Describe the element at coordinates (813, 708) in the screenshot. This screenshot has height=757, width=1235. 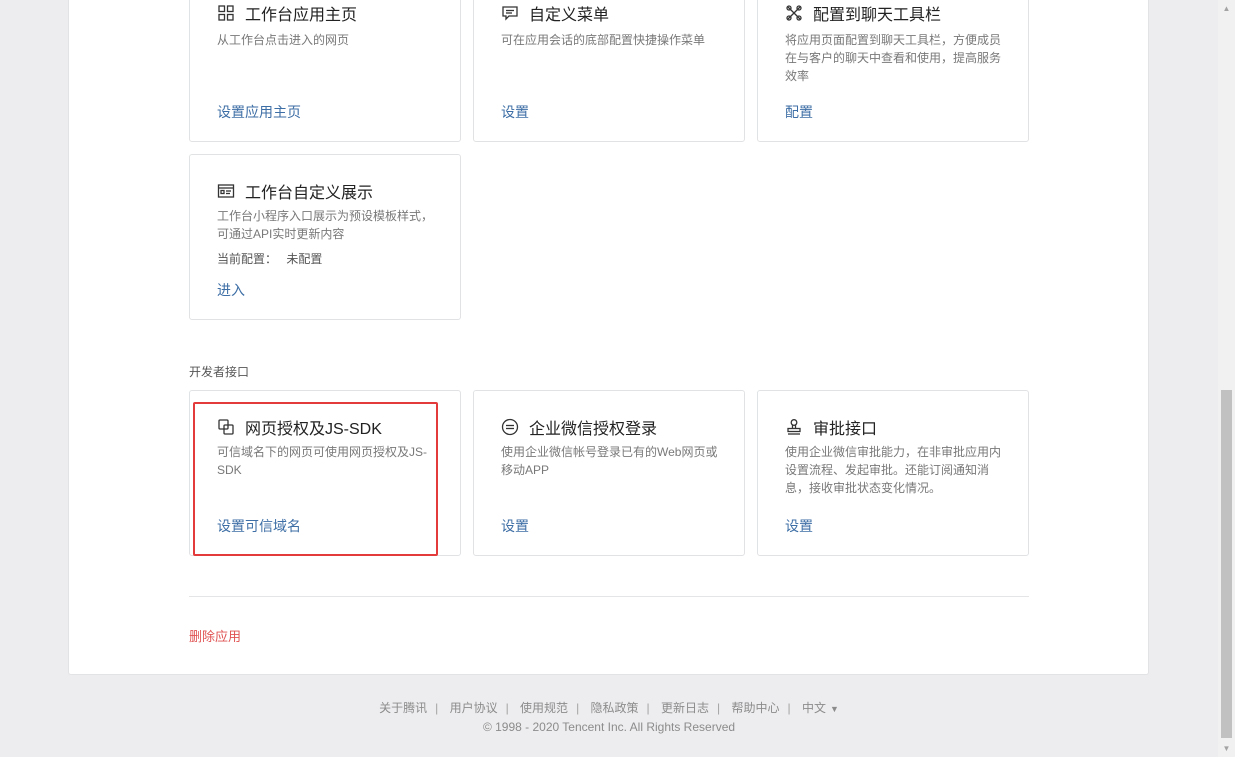
I see `language-label: 中文` at that location.